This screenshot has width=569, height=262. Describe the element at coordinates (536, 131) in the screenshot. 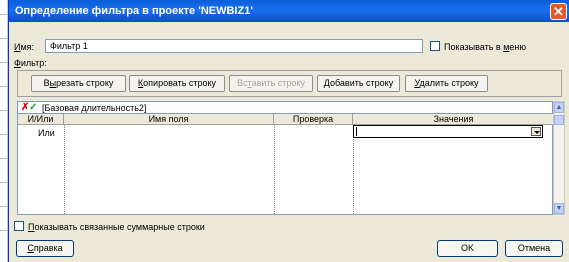

I see `chevron-down-icon` at that location.